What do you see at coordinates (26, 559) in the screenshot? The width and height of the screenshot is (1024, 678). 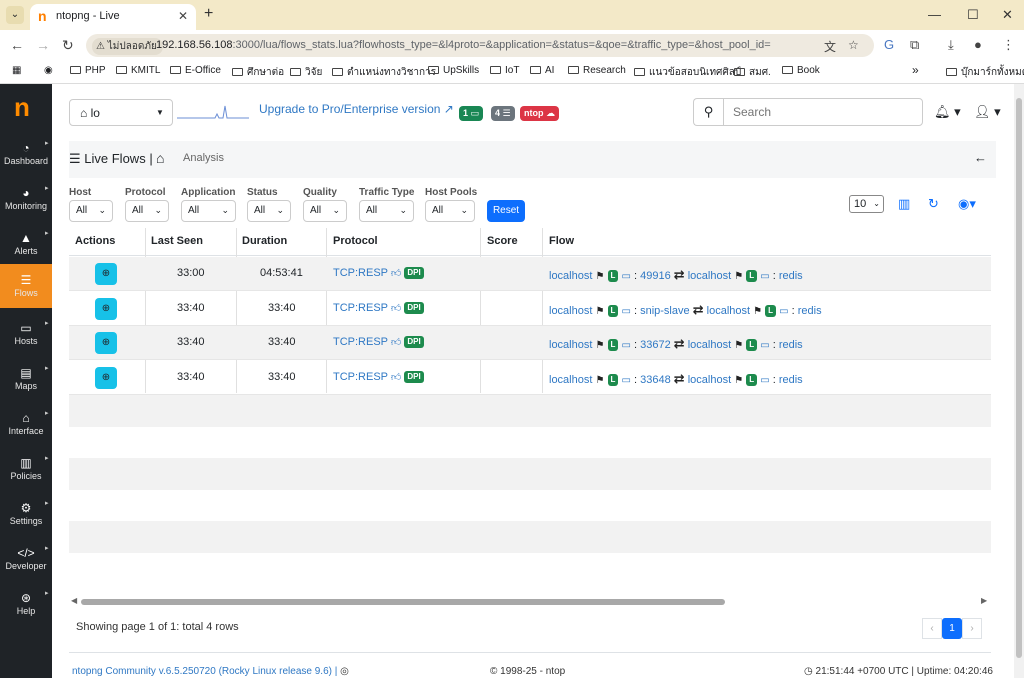 I see `sidebar-item-developer: </> Developer ▸` at bounding box center [26, 559].